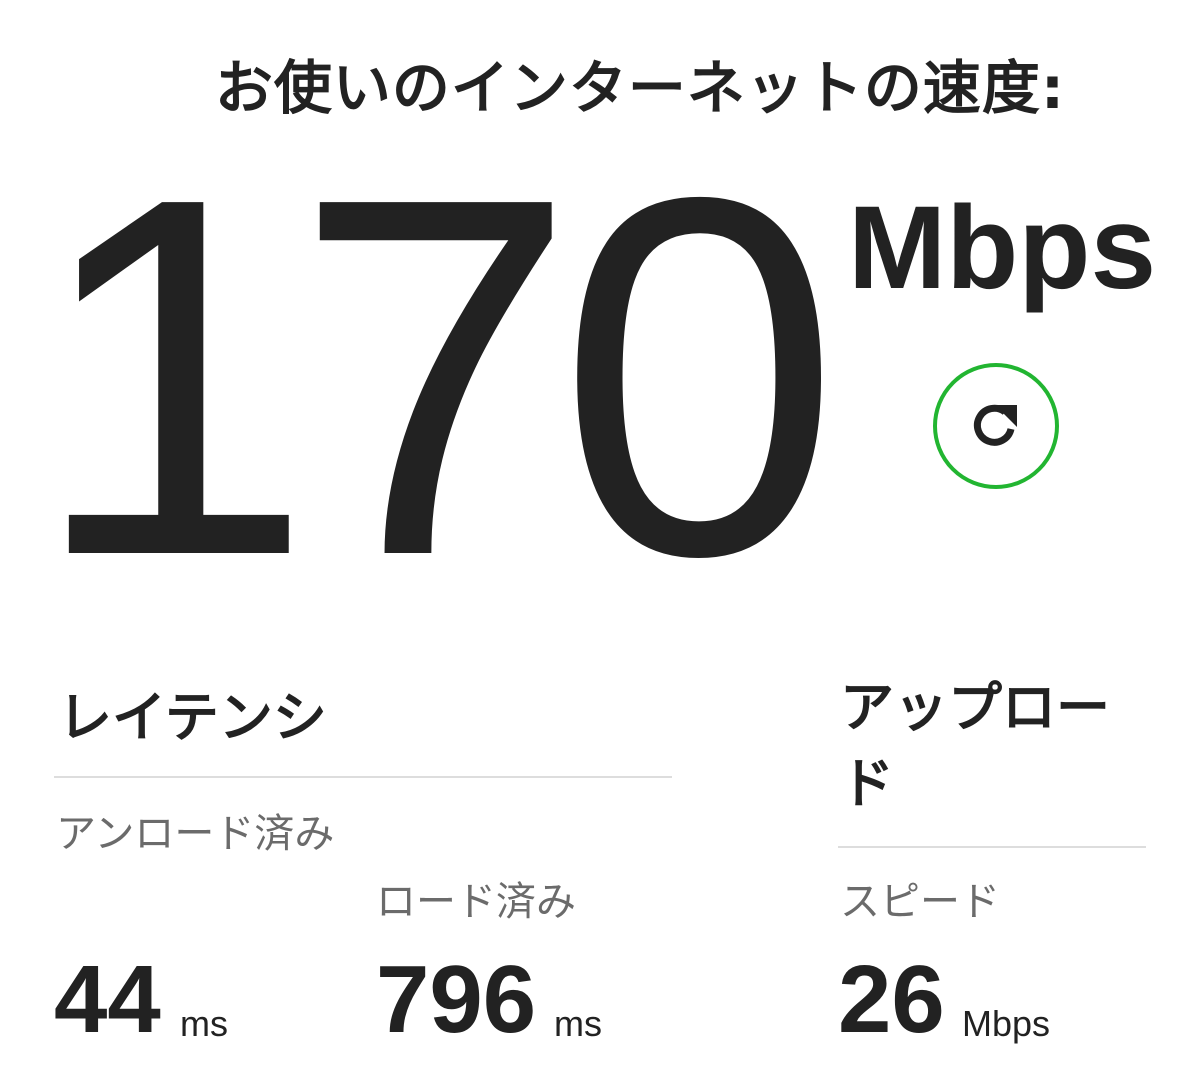 The width and height of the screenshot is (1200, 1069). What do you see at coordinates (192, 717) in the screenshot?
I see `latency-title: レイテンシ` at bounding box center [192, 717].